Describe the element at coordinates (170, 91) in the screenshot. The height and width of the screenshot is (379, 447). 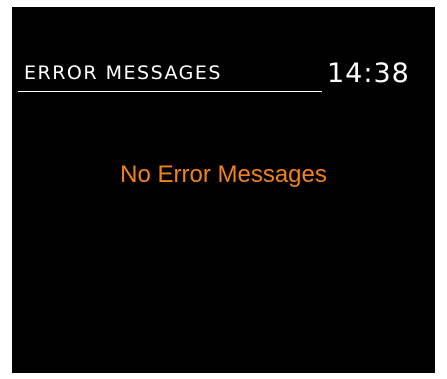
I see `header-divider` at that location.